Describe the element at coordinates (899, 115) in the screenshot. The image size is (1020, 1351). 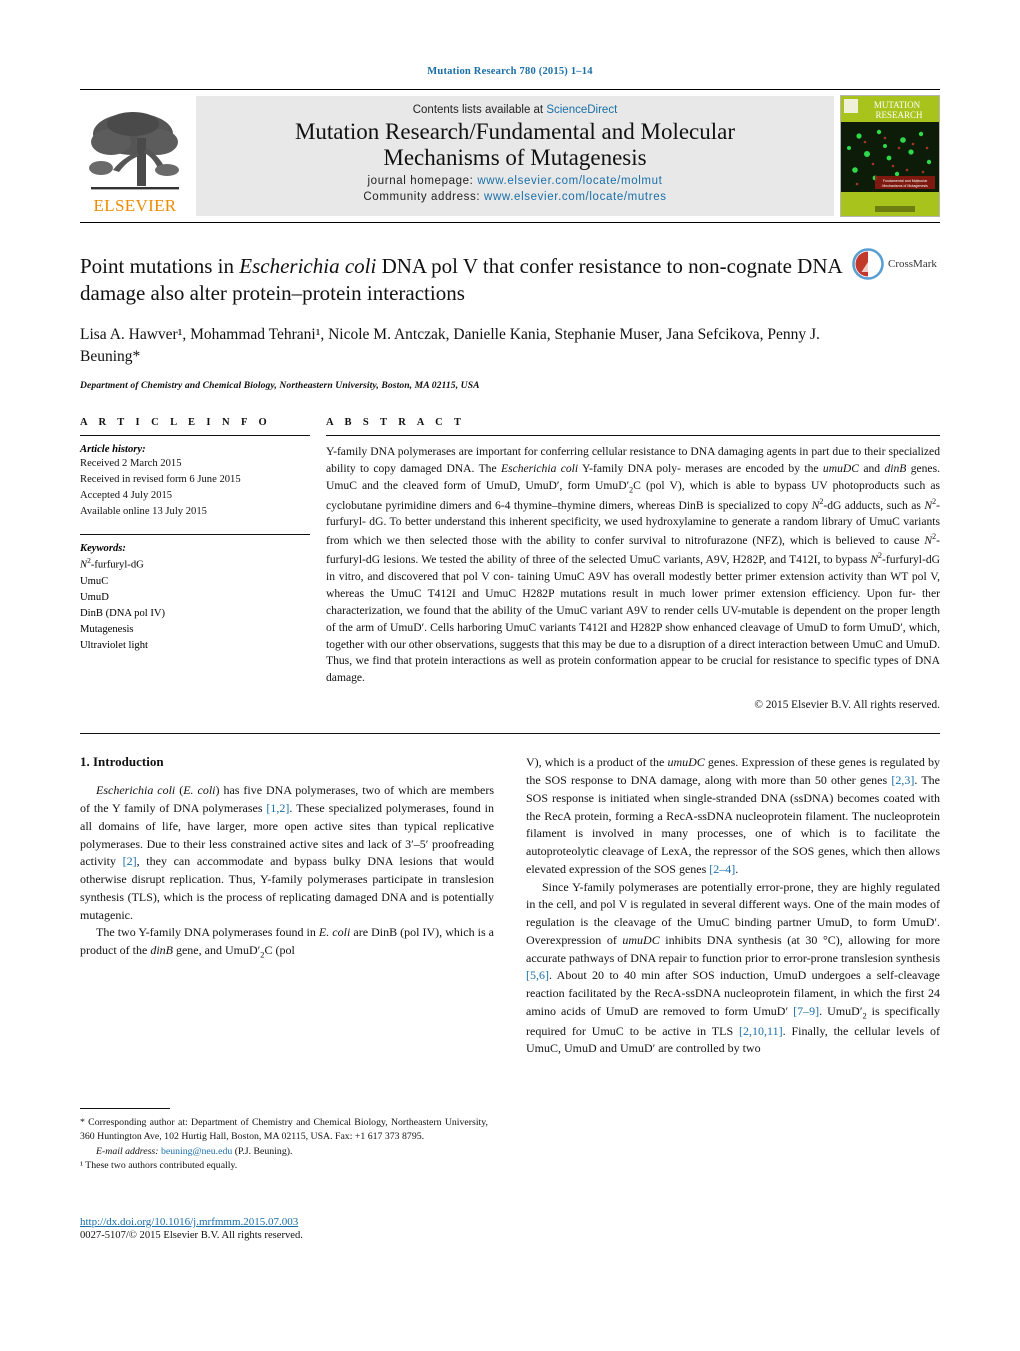
I see `svg-text: RESEARCH` at that location.